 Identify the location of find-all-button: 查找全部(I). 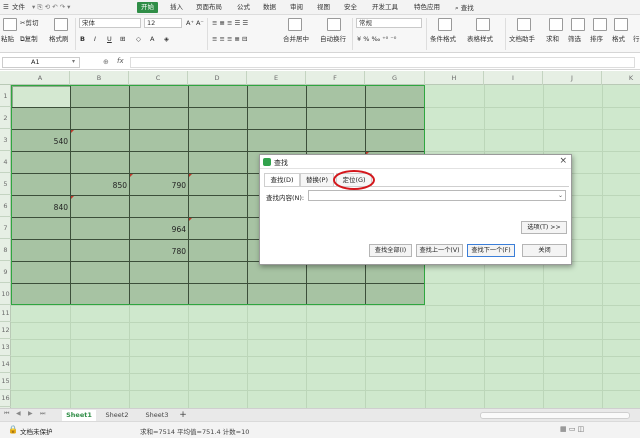
(390, 250).